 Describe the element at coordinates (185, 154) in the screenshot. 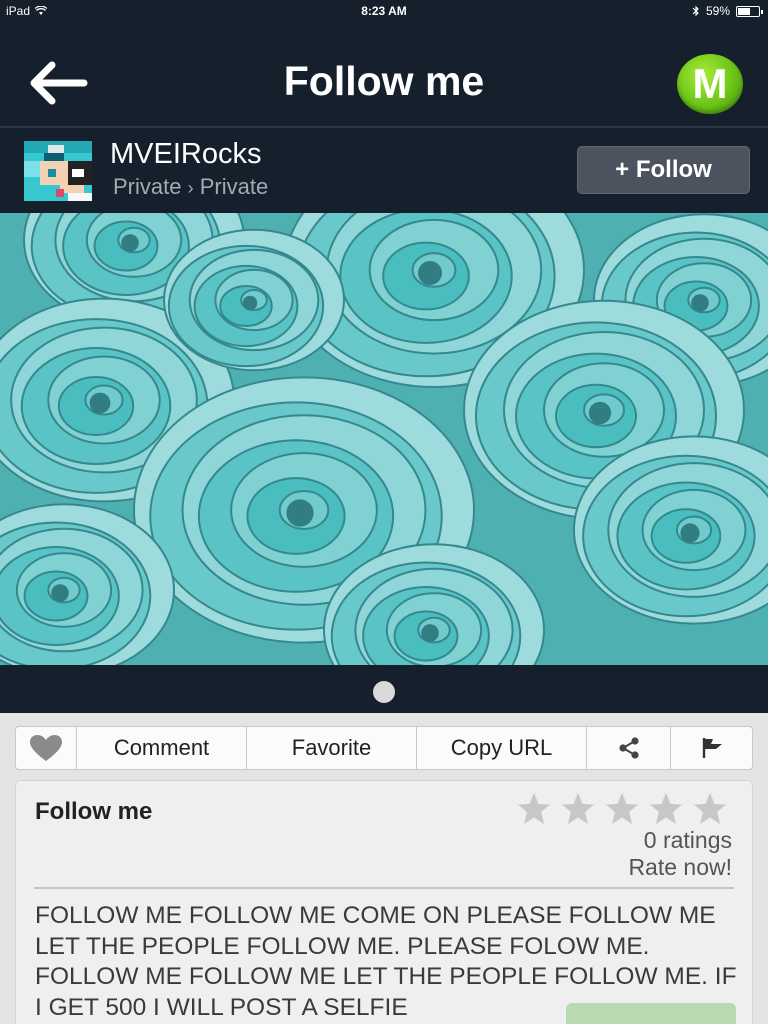

I see `author-username: MVEIRocks` at that location.